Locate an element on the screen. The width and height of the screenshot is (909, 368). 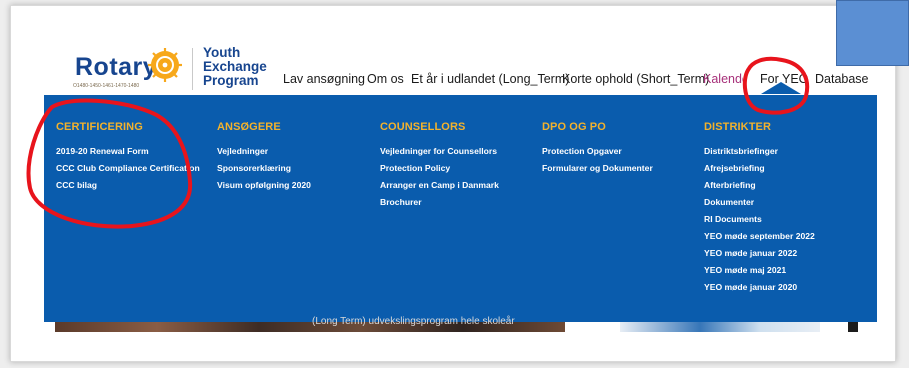
menu-link: Sponsorerklæring is located at coordinates (264, 168).